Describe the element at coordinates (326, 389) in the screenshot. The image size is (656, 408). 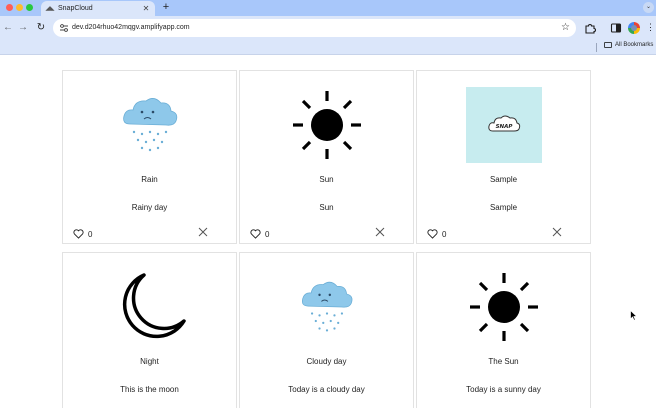
I see `card-description: Today is a cloudy day` at that location.